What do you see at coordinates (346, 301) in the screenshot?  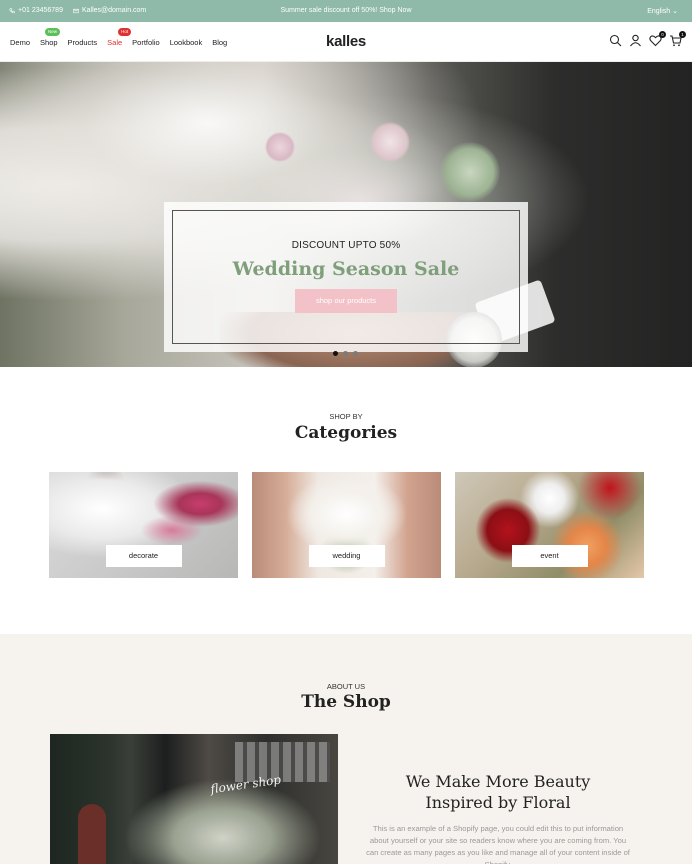 I see `shop-products-button: shop our products` at bounding box center [346, 301].